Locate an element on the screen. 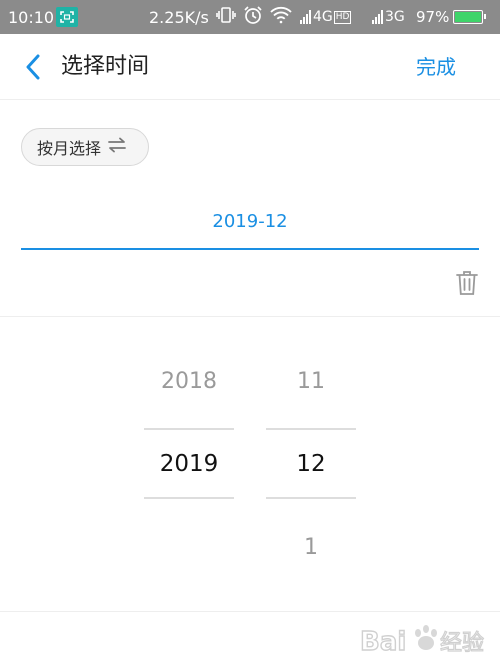 The image size is (500, 668). month-wheel: 11 12 1 is located at coordinates (311, 465).